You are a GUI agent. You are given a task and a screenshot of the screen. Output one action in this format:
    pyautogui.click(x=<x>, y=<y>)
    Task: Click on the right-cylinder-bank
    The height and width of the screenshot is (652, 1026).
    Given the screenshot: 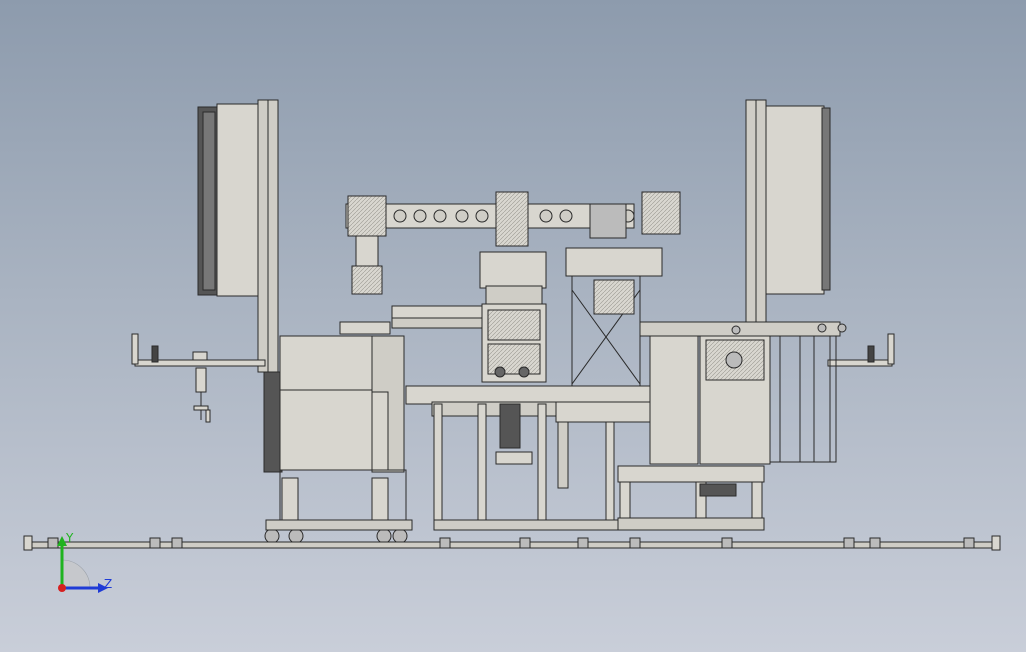 What is the action you would take?
    pyautogui.click(x=743, y=393)
    